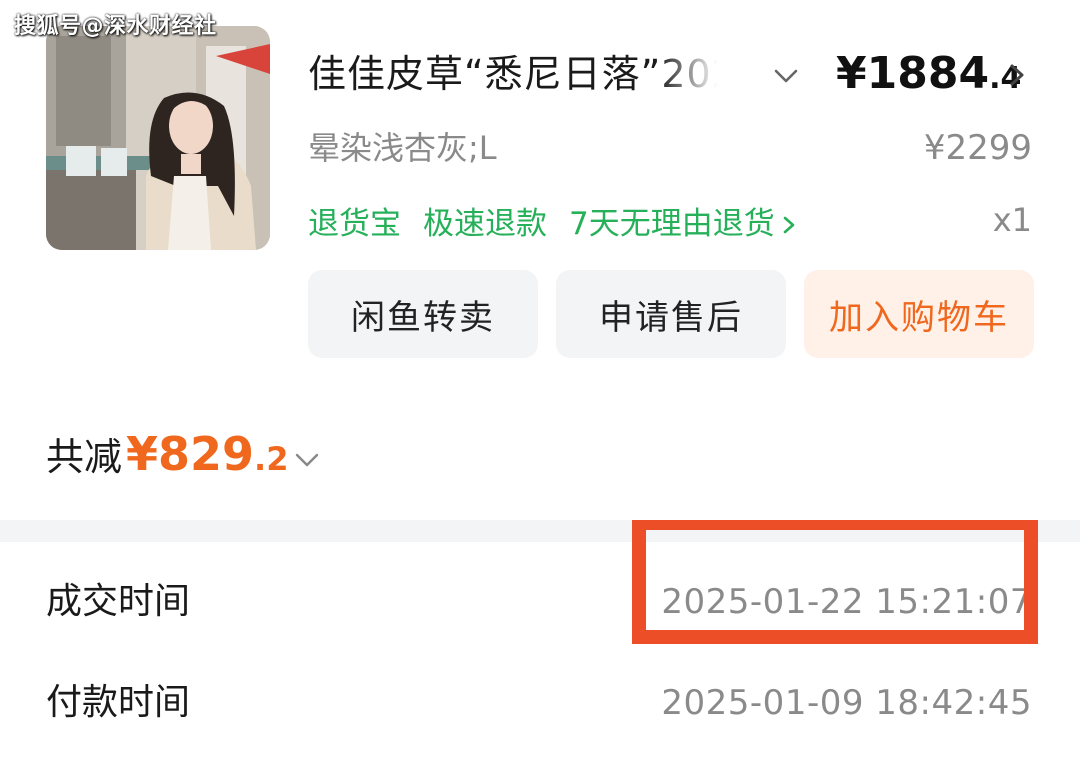 Image resolution: width=1080 pixels, height=760 pixels. What do you see at coordinates (518, 76) in the screenshot?
I see `product-title-row: 佳佳皮草“悉尼日落”202` at bounding box center [518, 76].